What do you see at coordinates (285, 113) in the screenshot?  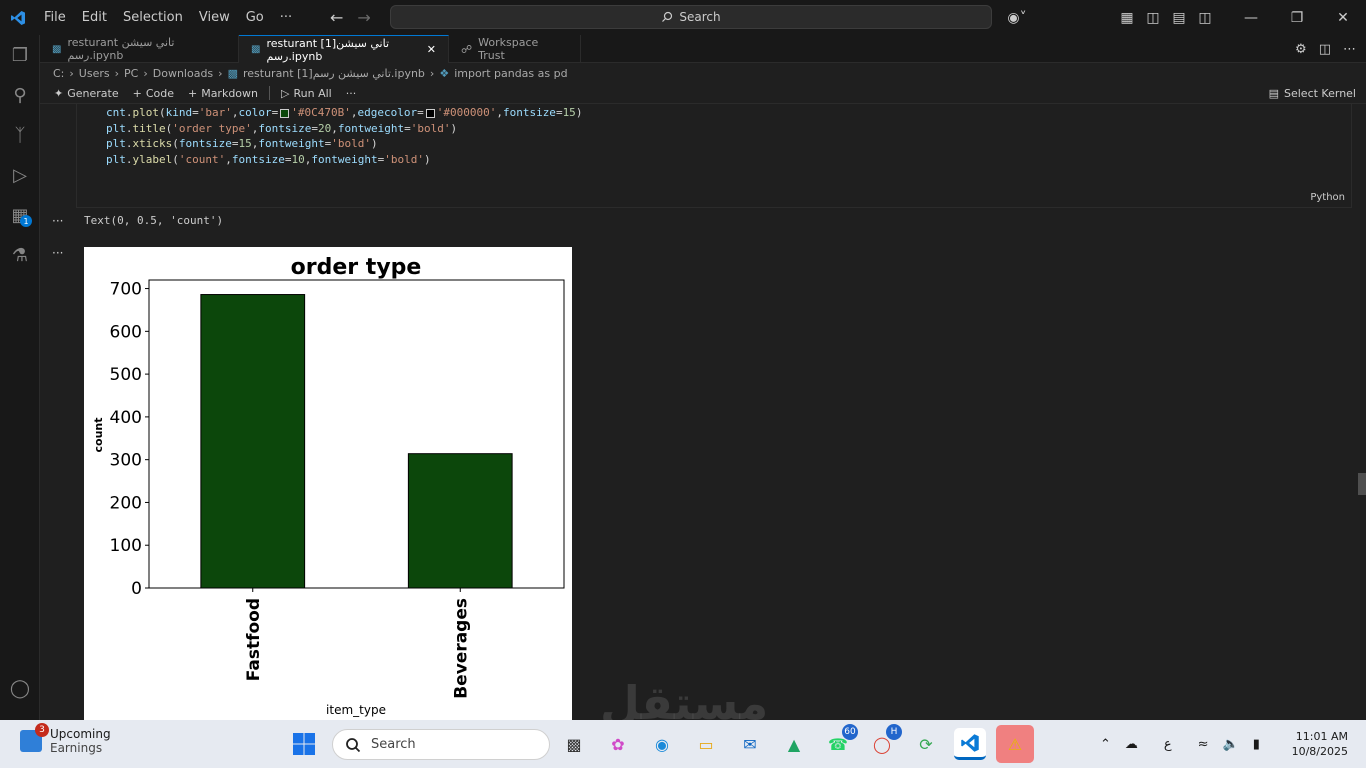 I see `color-swatch-icon` at bounding box center [285, 113].